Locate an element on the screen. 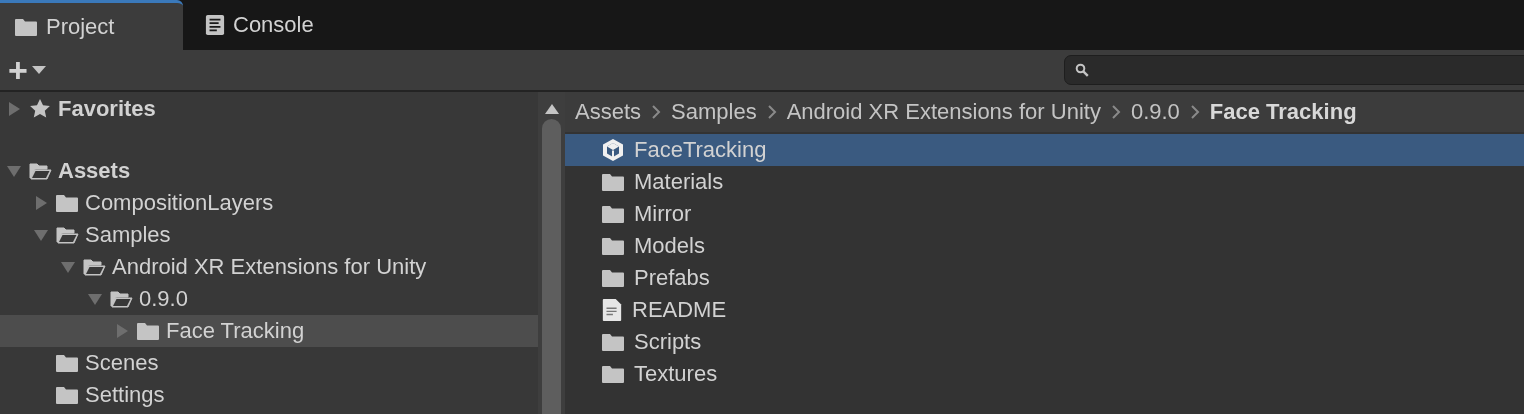 This screenshot has height=414, width=1524. panel-tab: Project is located at coordinates (91, 25).